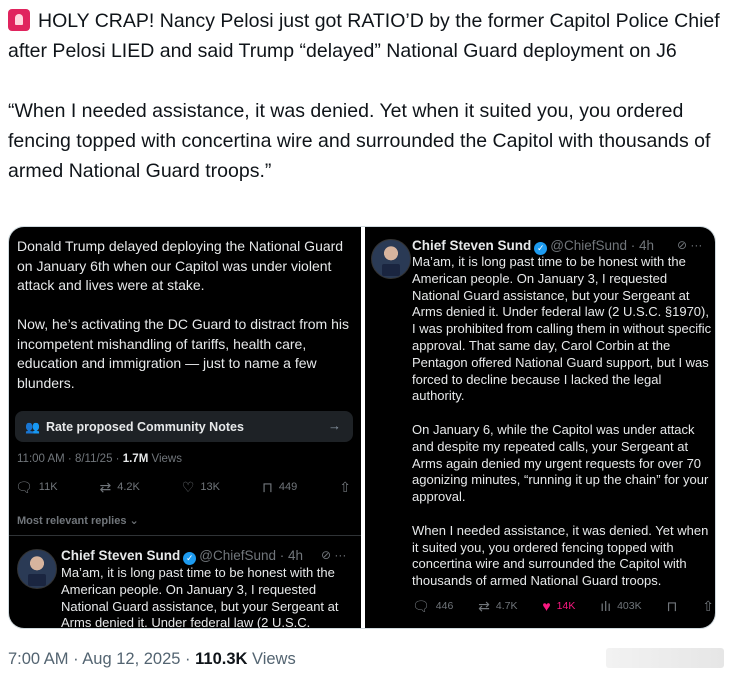  Describe the element at coordinates (72, 521) in the screenshot. I see `sort-label: Most relevant replies` at that location.